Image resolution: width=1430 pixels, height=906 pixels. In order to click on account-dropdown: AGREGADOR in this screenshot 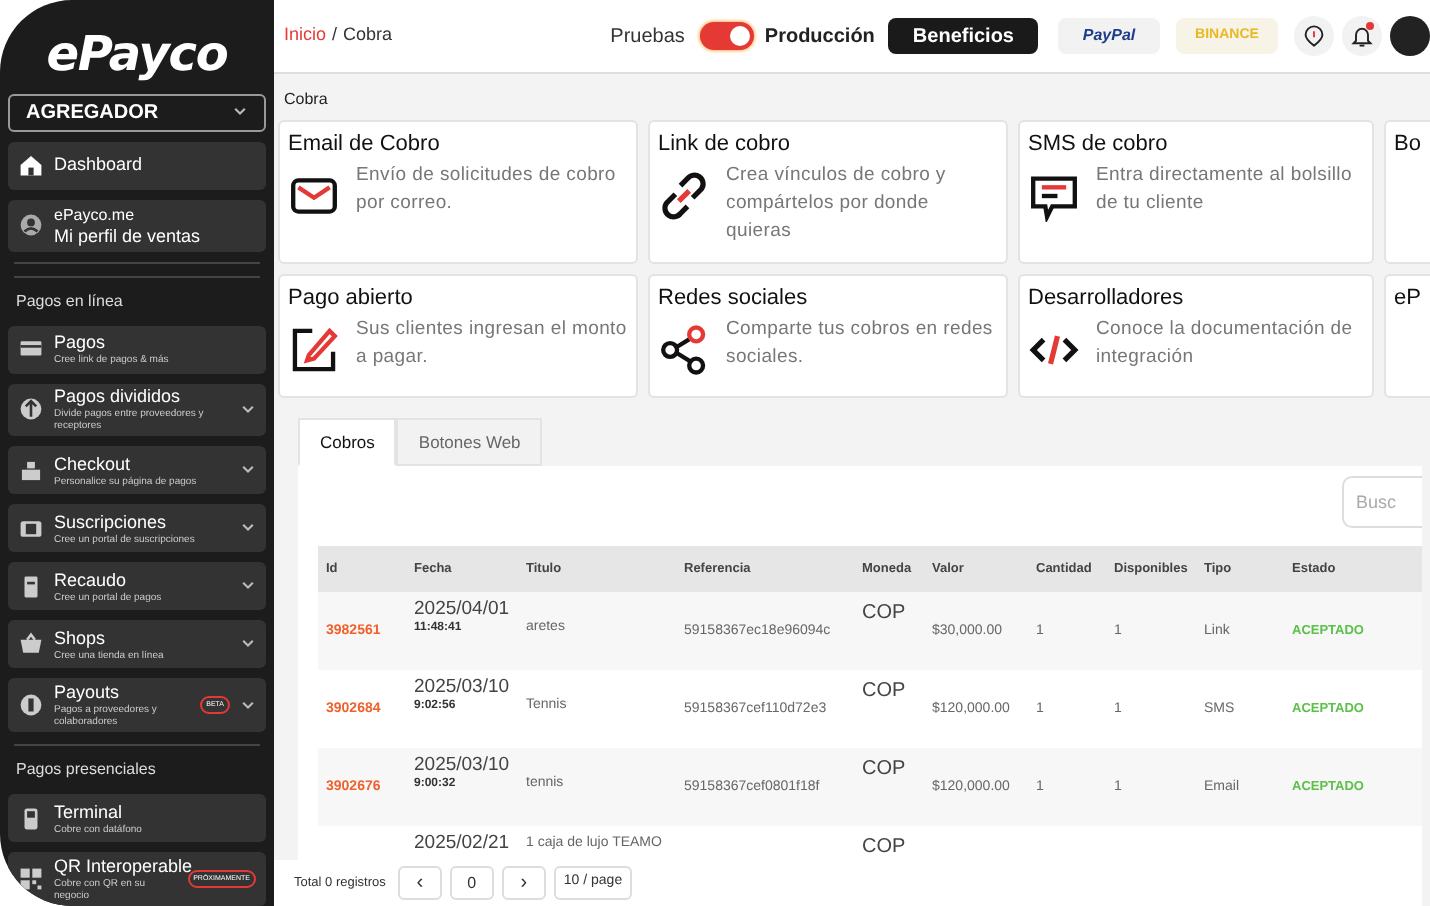, I will do `click(137, 112)`.